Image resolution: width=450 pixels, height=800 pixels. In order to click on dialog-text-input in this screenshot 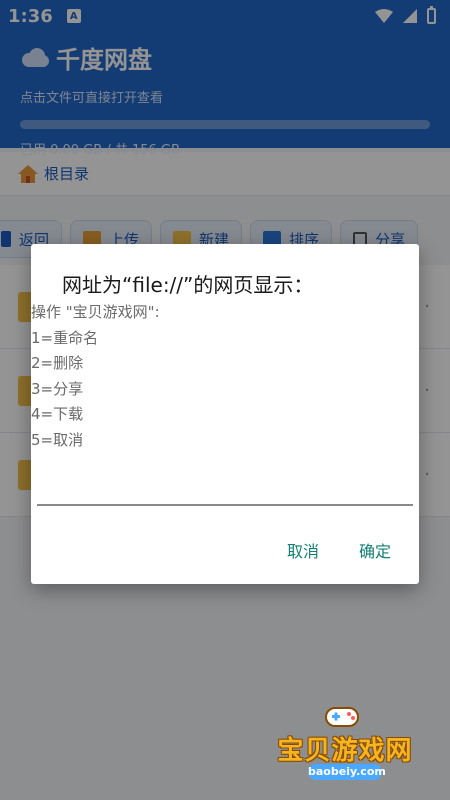, I will do `click(225, 493)`.